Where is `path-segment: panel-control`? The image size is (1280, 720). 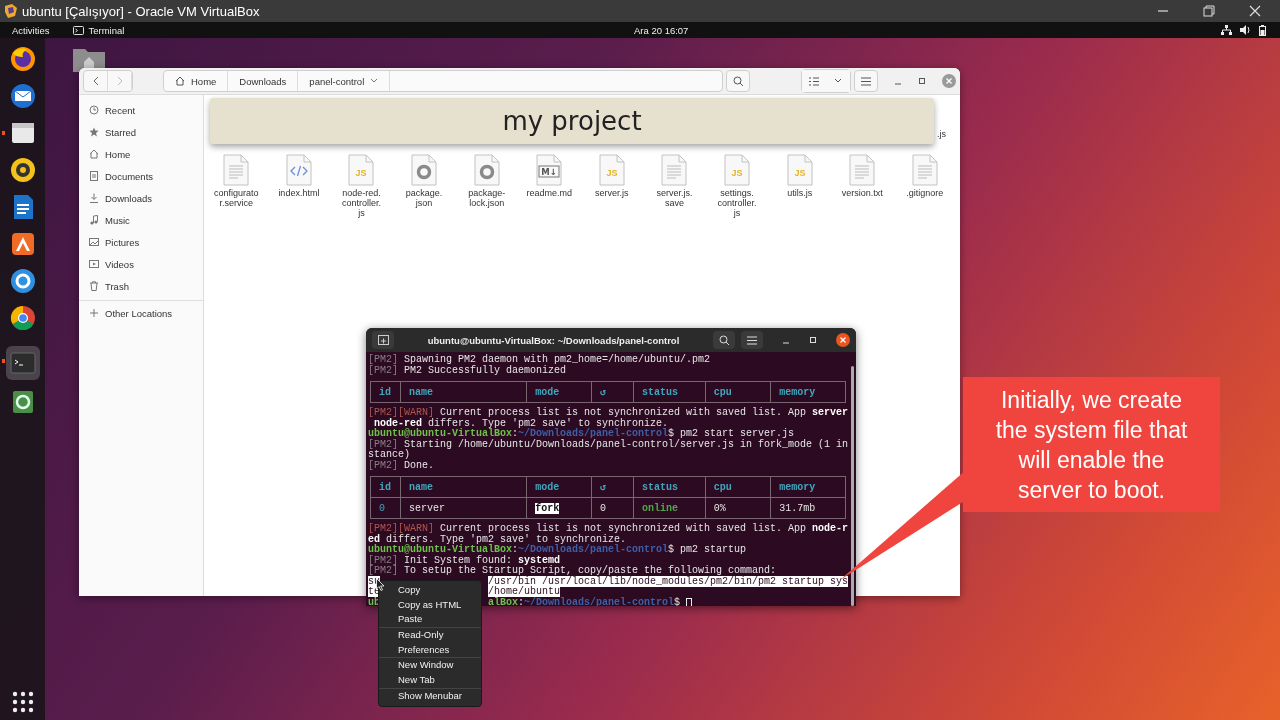
path-segment: panel-control is located at coordinates (344, 81).